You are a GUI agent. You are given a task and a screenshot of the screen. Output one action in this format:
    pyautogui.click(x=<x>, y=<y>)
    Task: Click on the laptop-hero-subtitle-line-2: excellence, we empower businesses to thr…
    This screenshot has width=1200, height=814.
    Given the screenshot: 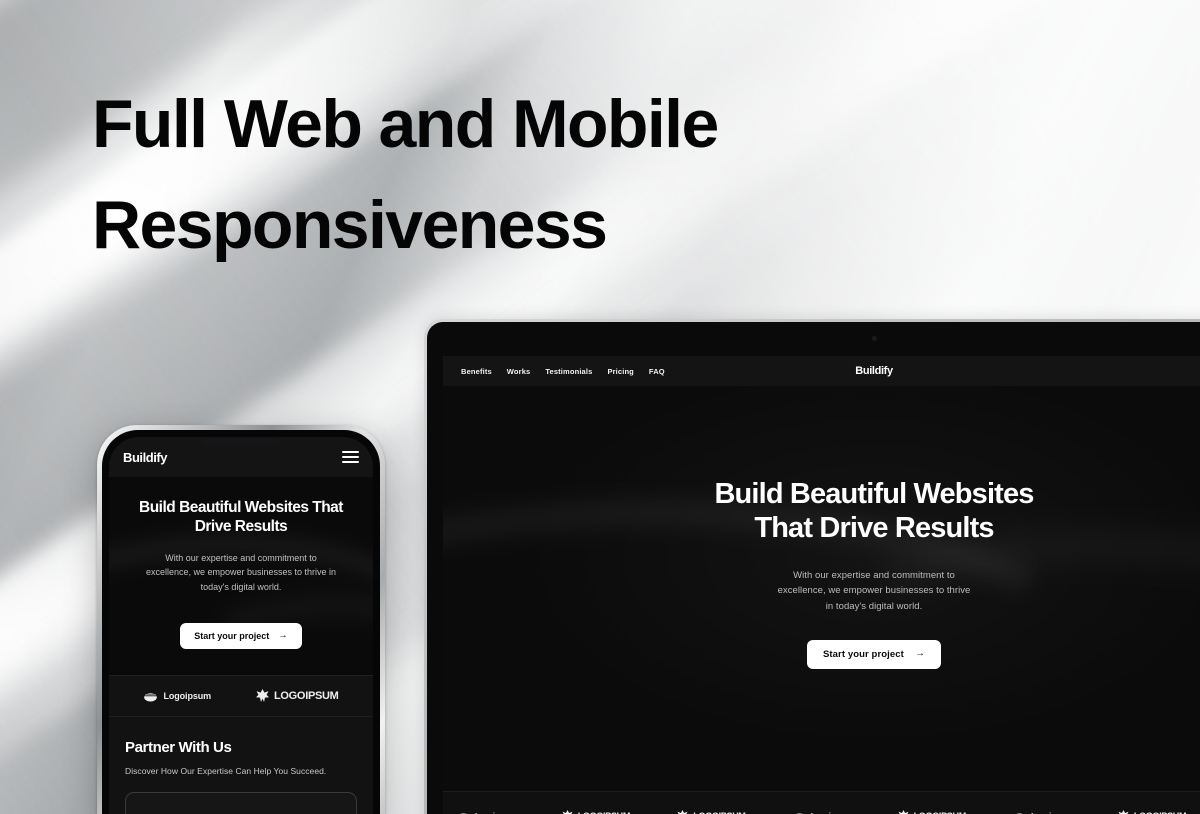 What is the action you would take?
    pyautogui.click(x=874, y=591)
    